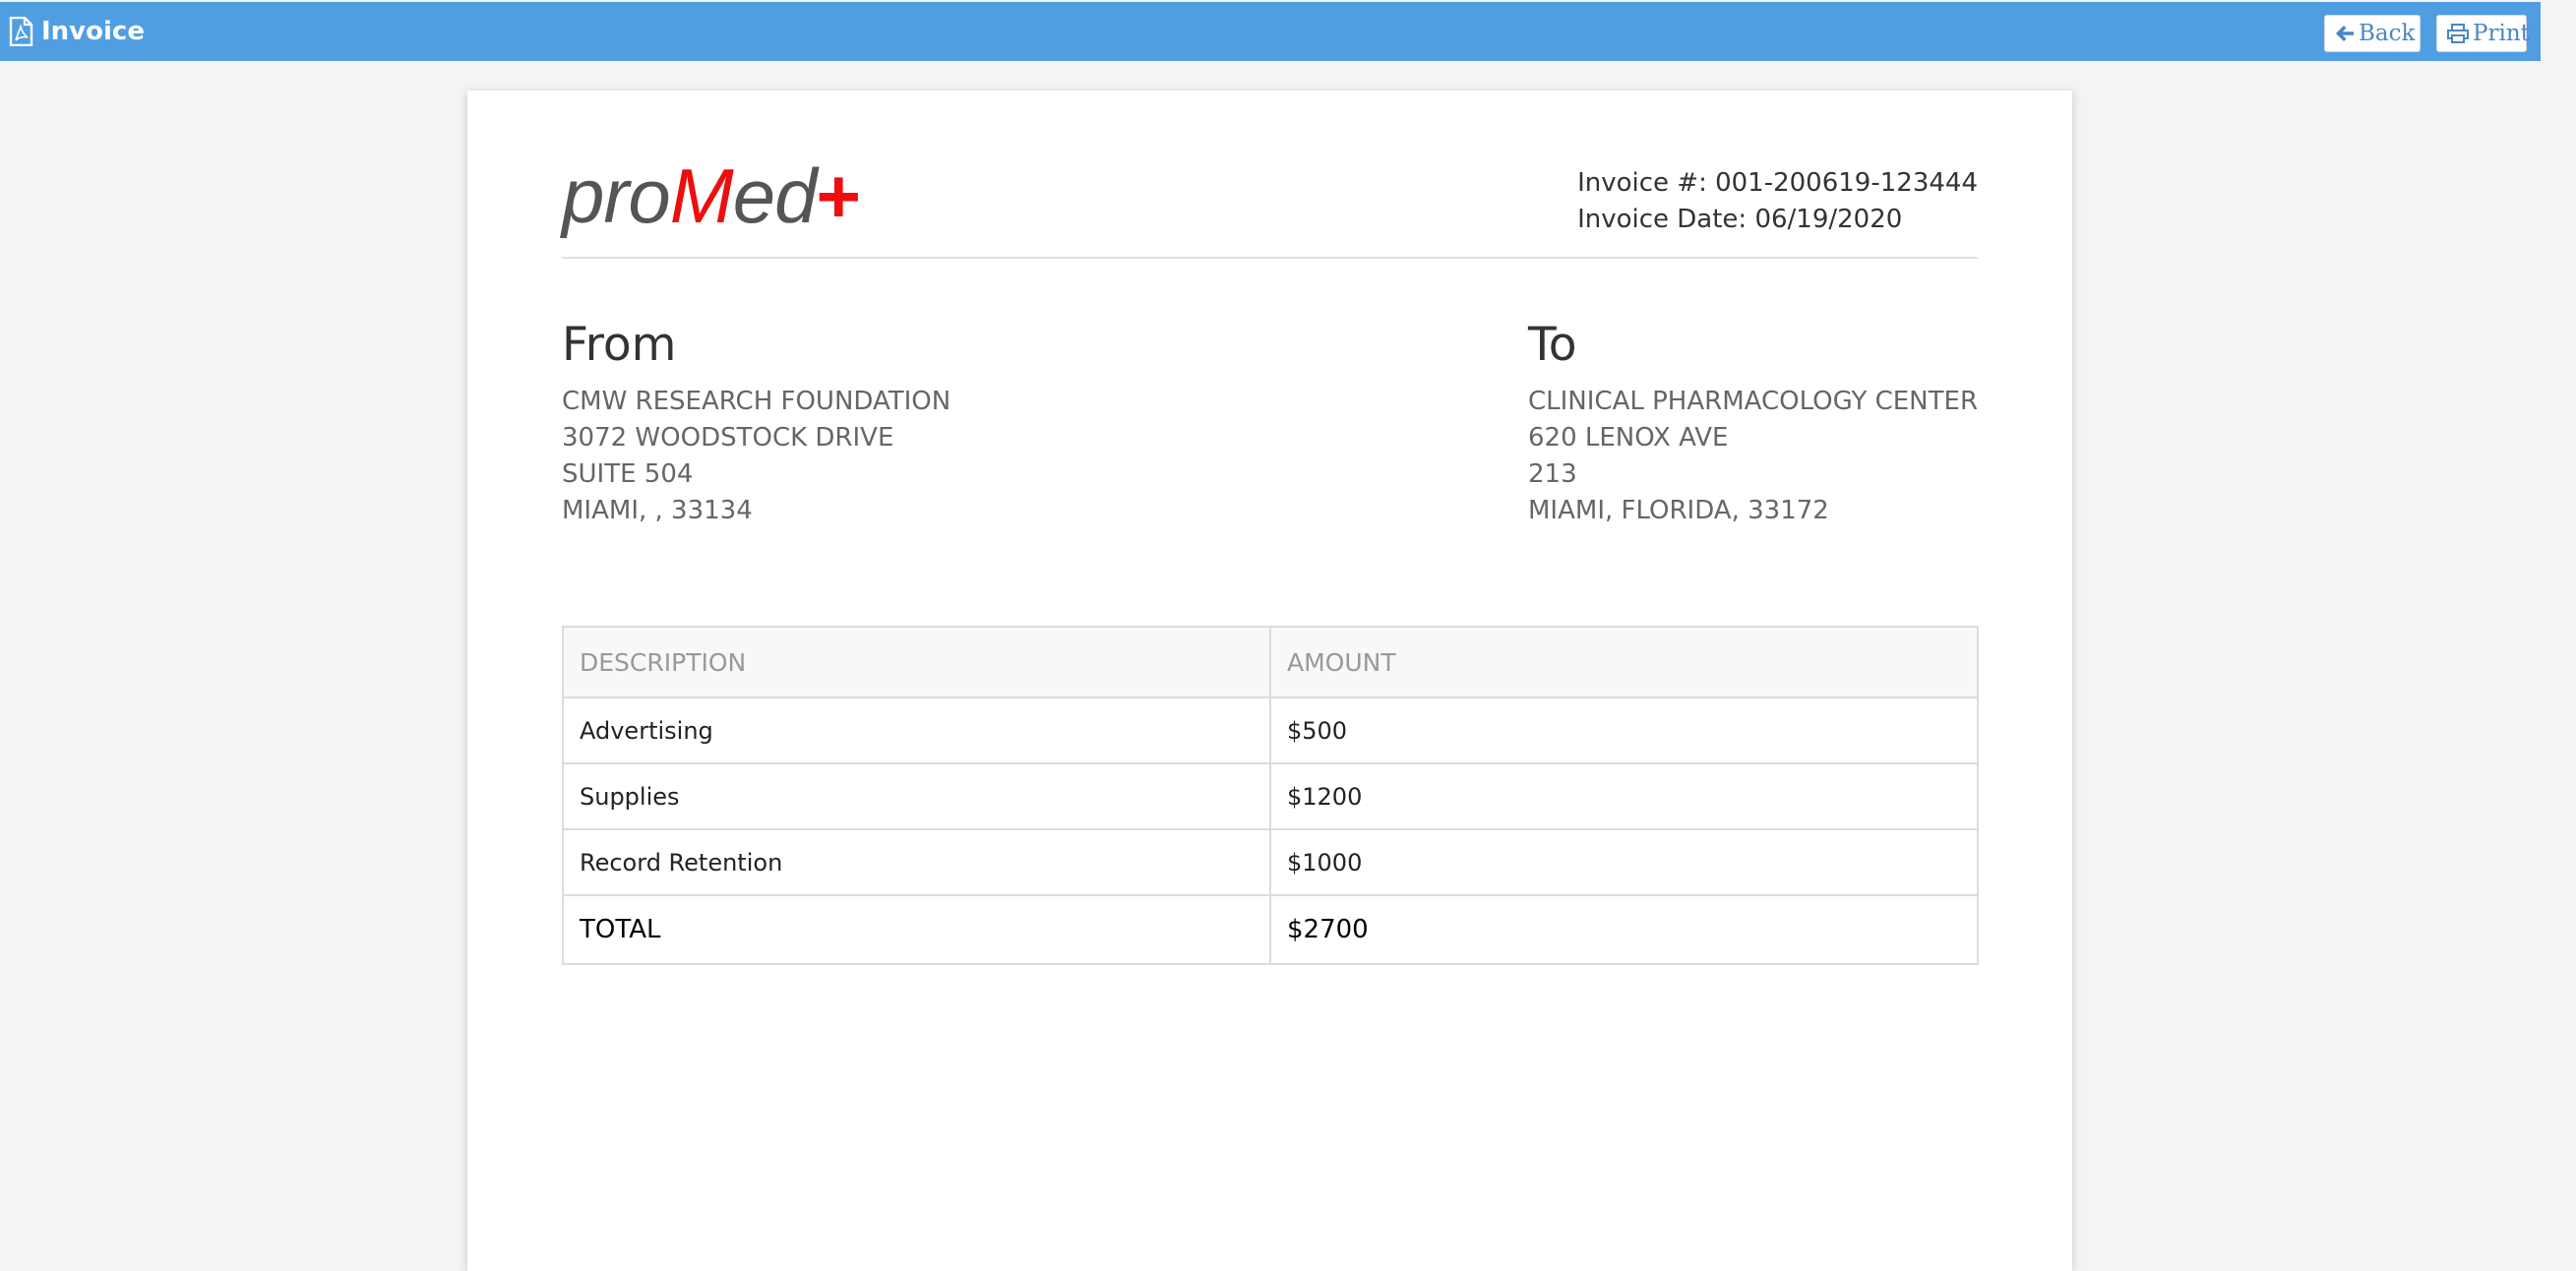 Image resolution: width=2576 pixels, height=1271 pixels. Describe the element at coordinates (2387, 33) in the screenshot. I see `back-button-label: Back` at that location.